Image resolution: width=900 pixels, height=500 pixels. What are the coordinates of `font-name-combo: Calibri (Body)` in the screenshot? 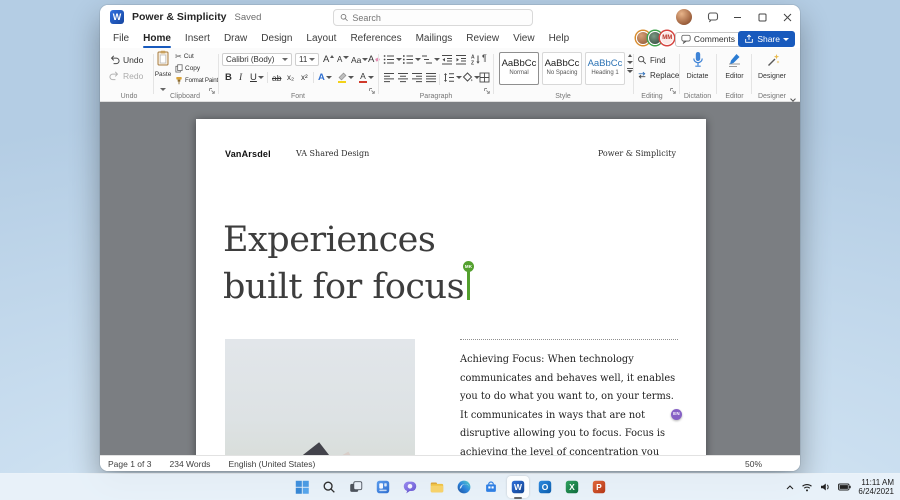 It's located at (257, 59).